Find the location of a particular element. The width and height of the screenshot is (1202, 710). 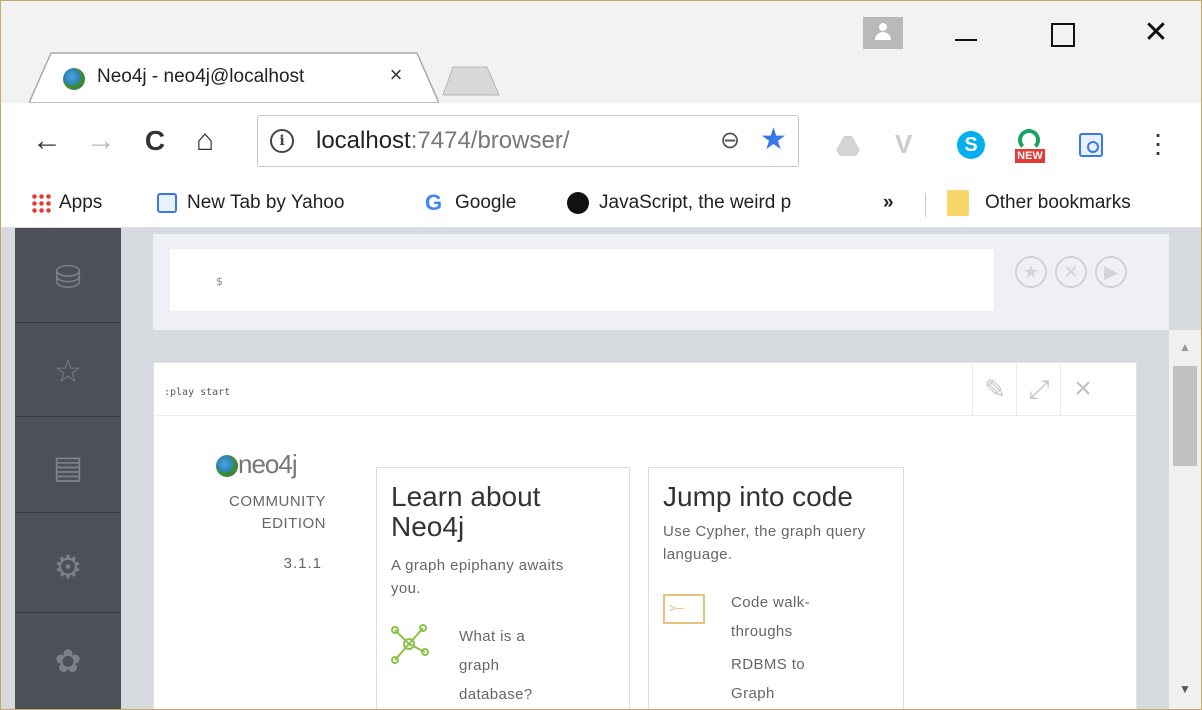

info-icon: i is located at coordinates (282, 141).